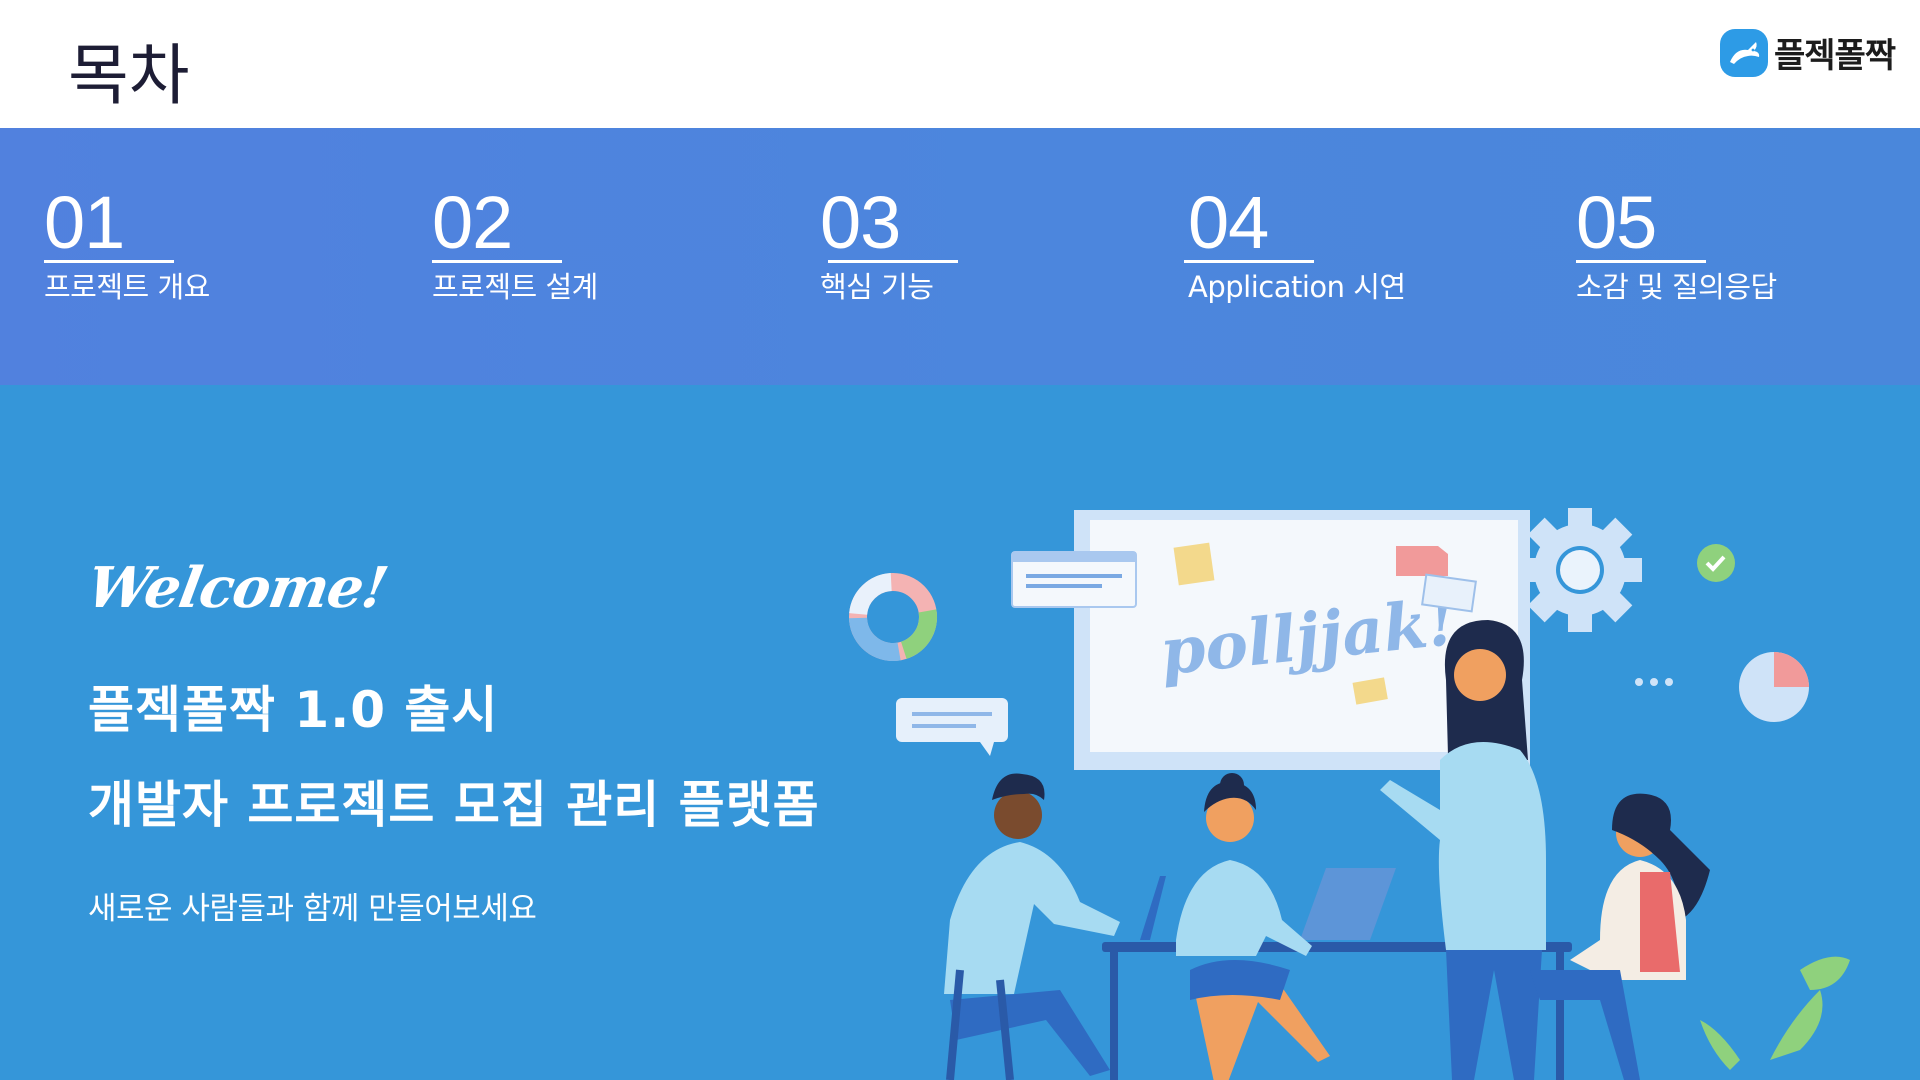 This screenshot has width=1920, height=1080. I want to click on logo-text: 플젝폴짝, so click(1835, 56).